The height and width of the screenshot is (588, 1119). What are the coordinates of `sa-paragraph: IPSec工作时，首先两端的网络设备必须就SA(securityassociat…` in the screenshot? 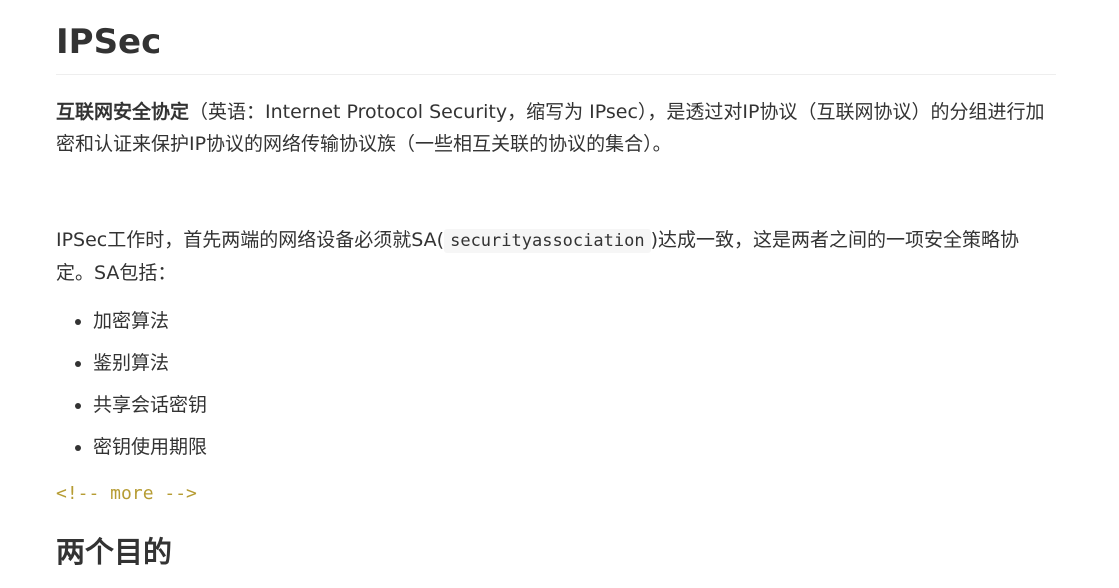 It's located at (556, 256).